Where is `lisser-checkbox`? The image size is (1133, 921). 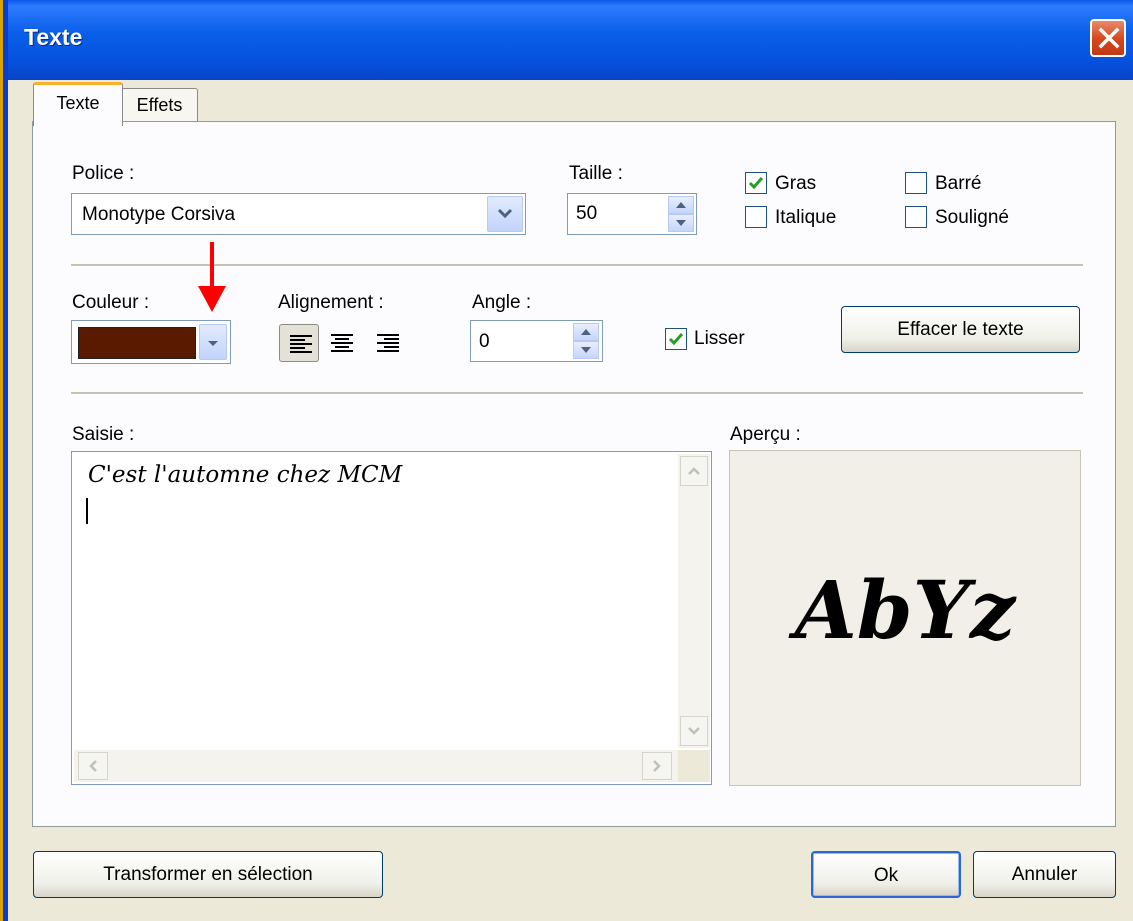
lisser-checkbox is located at coordinates (676, 339).